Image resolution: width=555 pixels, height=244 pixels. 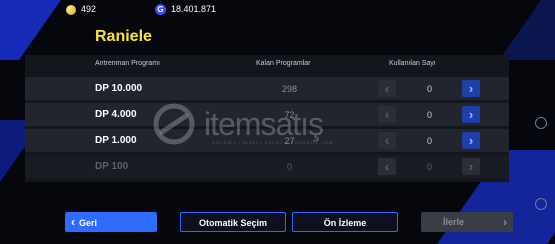 What do you see at coordinates (88, 223) in the screenshot?
I see `back-label: Geri` at bounding box center [88, 223].